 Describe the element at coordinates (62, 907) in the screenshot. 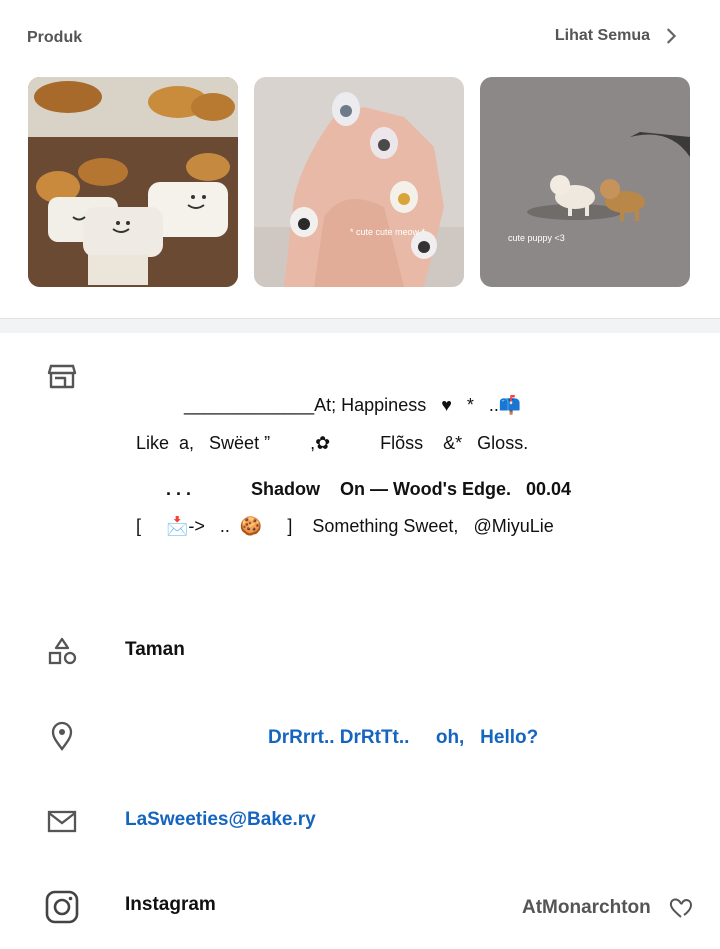

I see `instagram-icon` at that location.